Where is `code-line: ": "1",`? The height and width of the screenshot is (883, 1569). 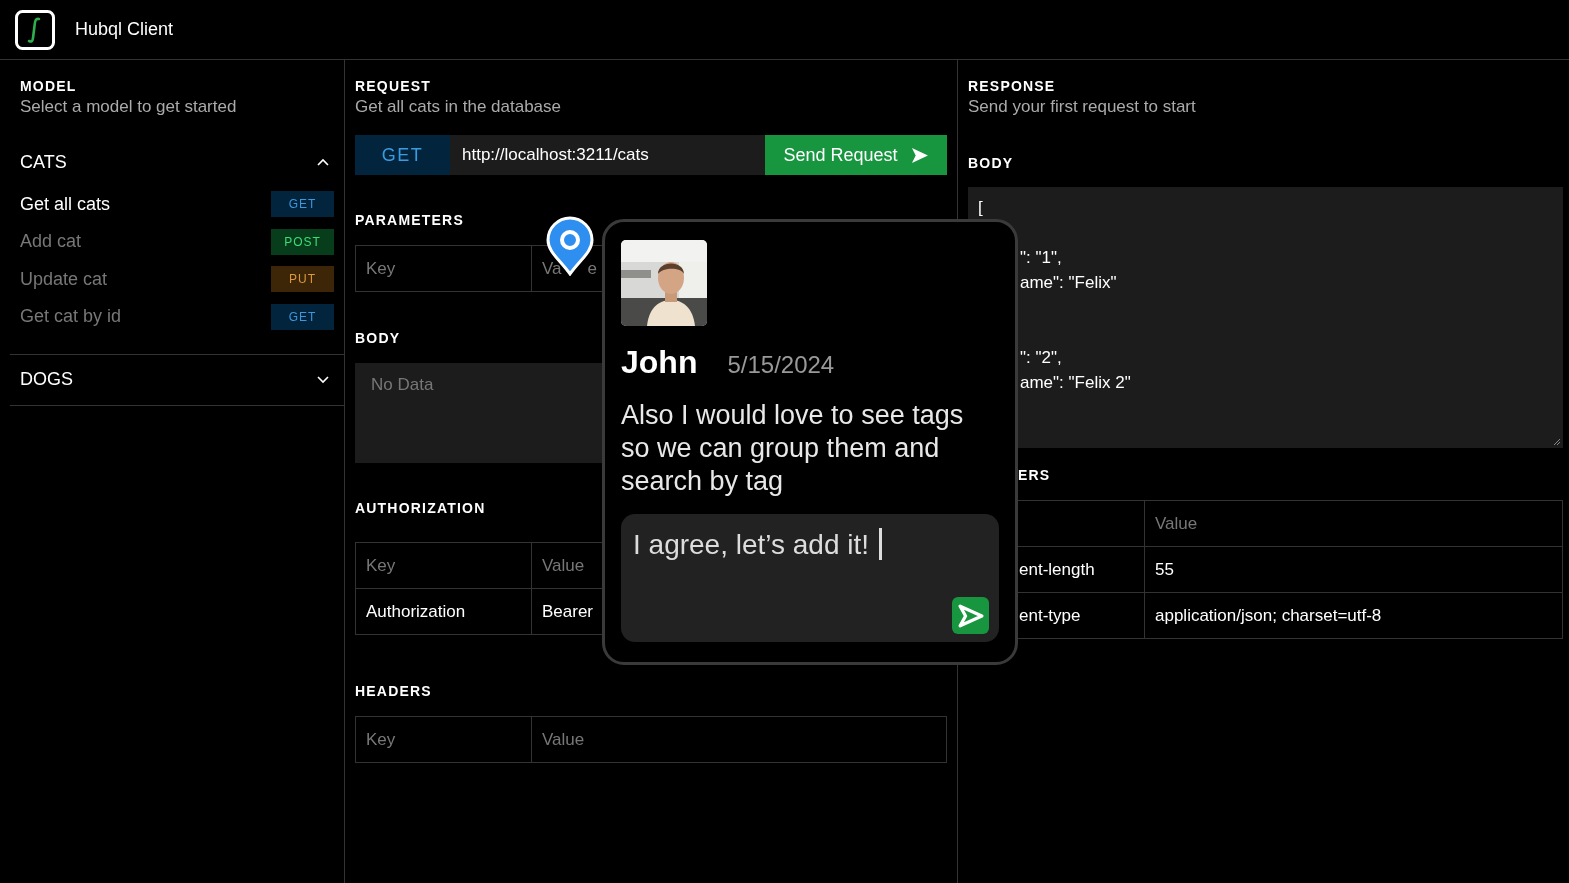
code-line: ": "1", is located at coordinates (1041, 258).